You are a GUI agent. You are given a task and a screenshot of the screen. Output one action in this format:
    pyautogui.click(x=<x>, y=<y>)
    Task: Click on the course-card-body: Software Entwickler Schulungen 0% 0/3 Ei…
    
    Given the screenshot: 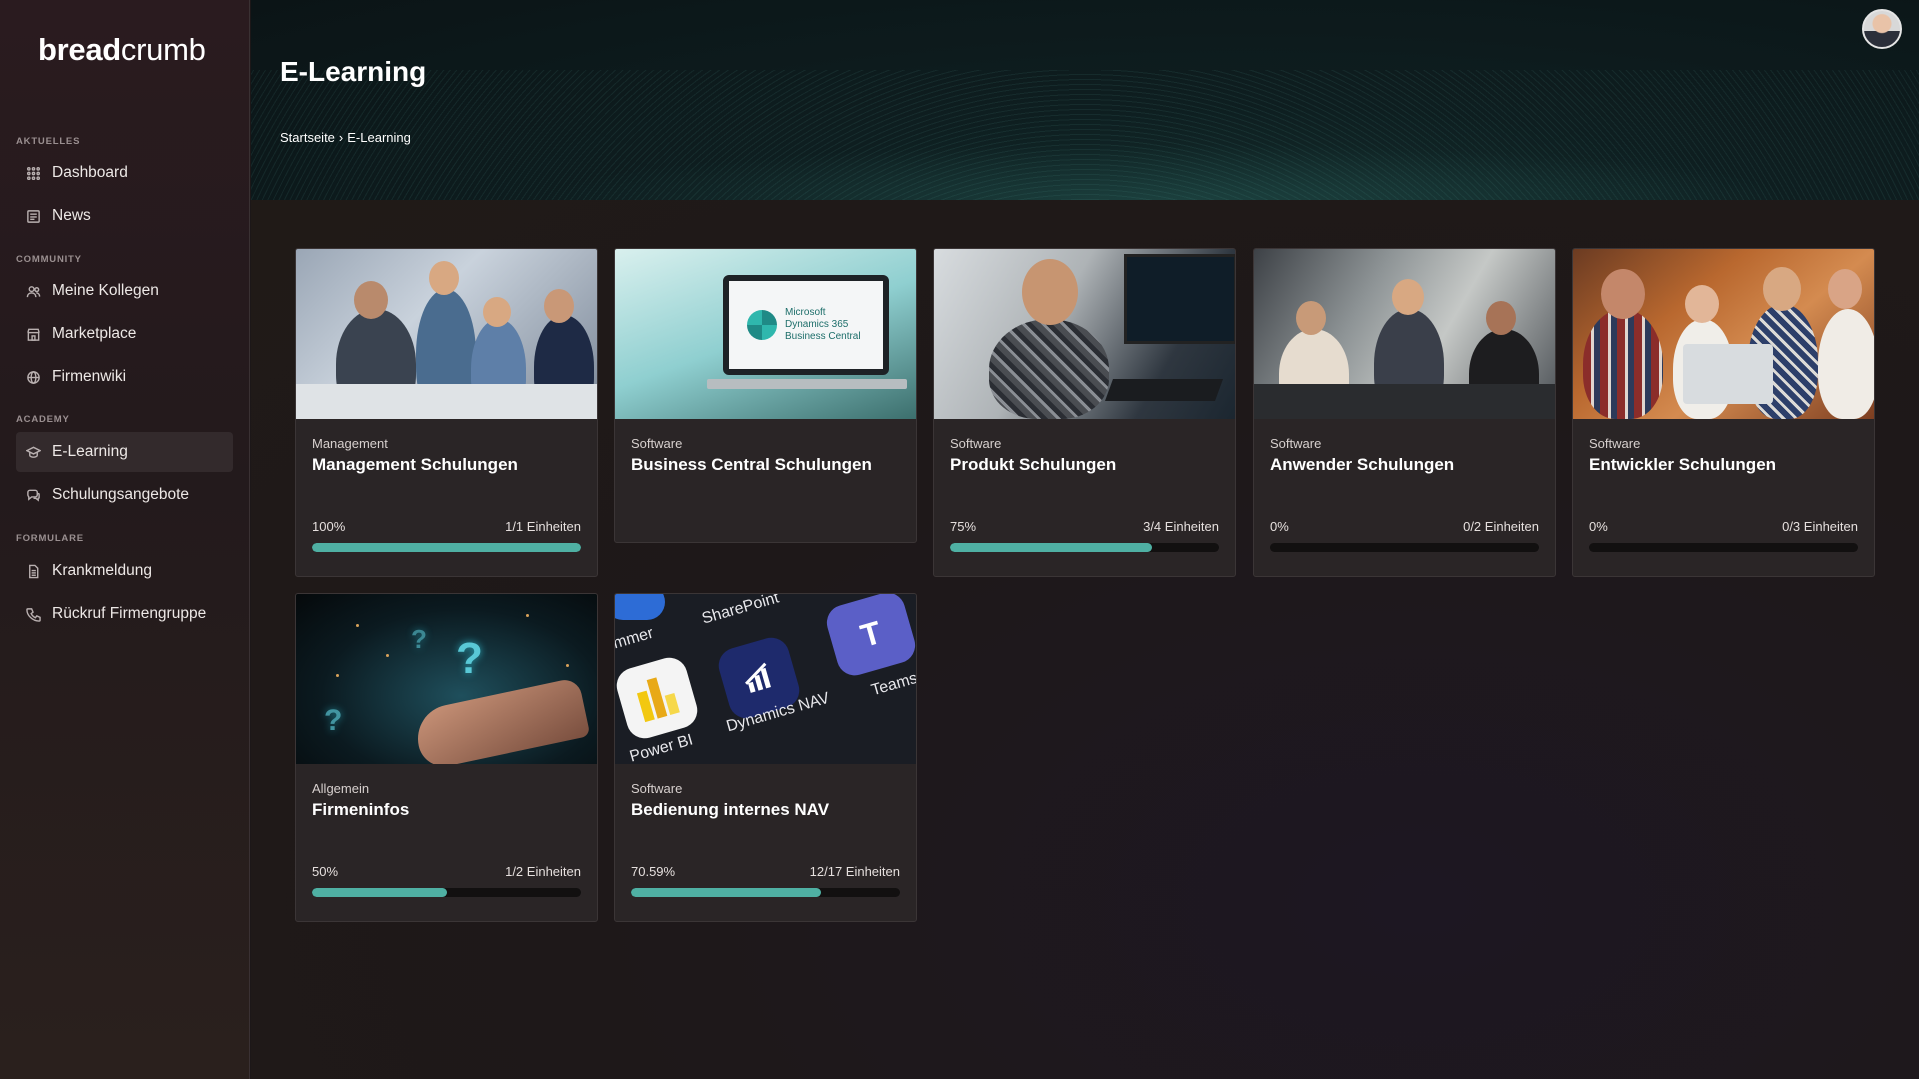 What is the action you would take?
    pyautogui.click(x=1723, y=497)
    